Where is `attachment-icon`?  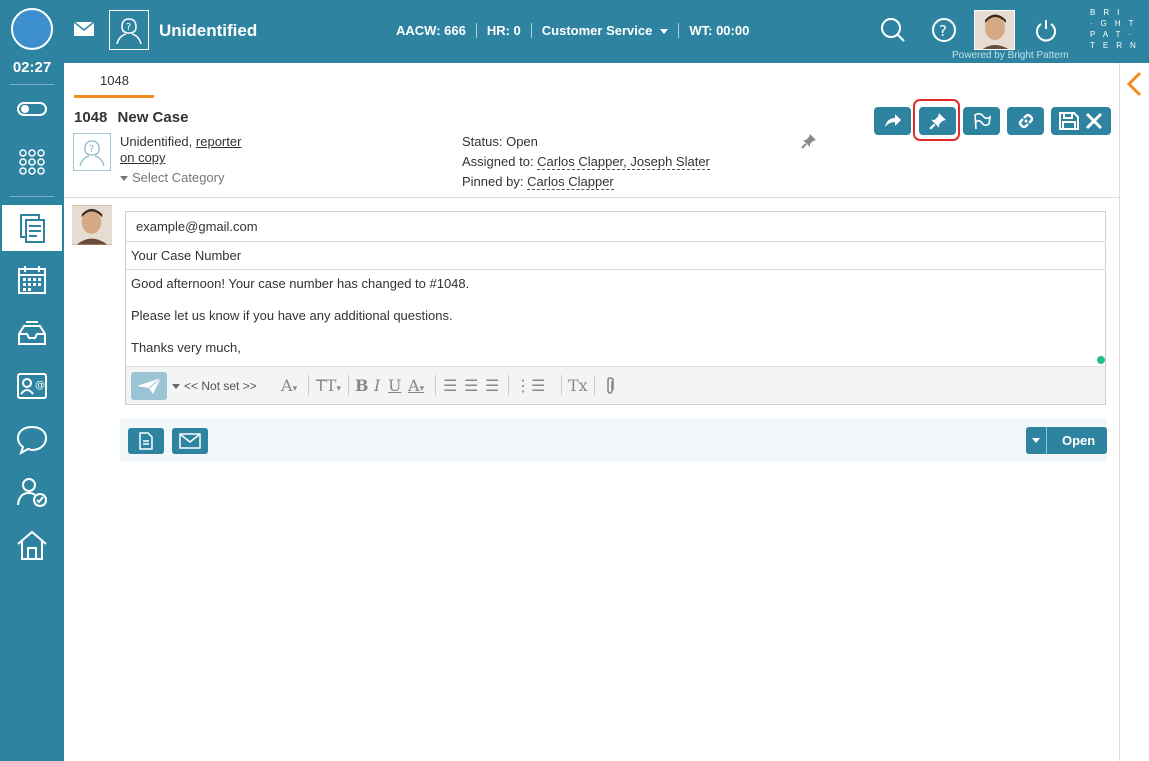 attachment-icon is located at coordinates (610, 388).